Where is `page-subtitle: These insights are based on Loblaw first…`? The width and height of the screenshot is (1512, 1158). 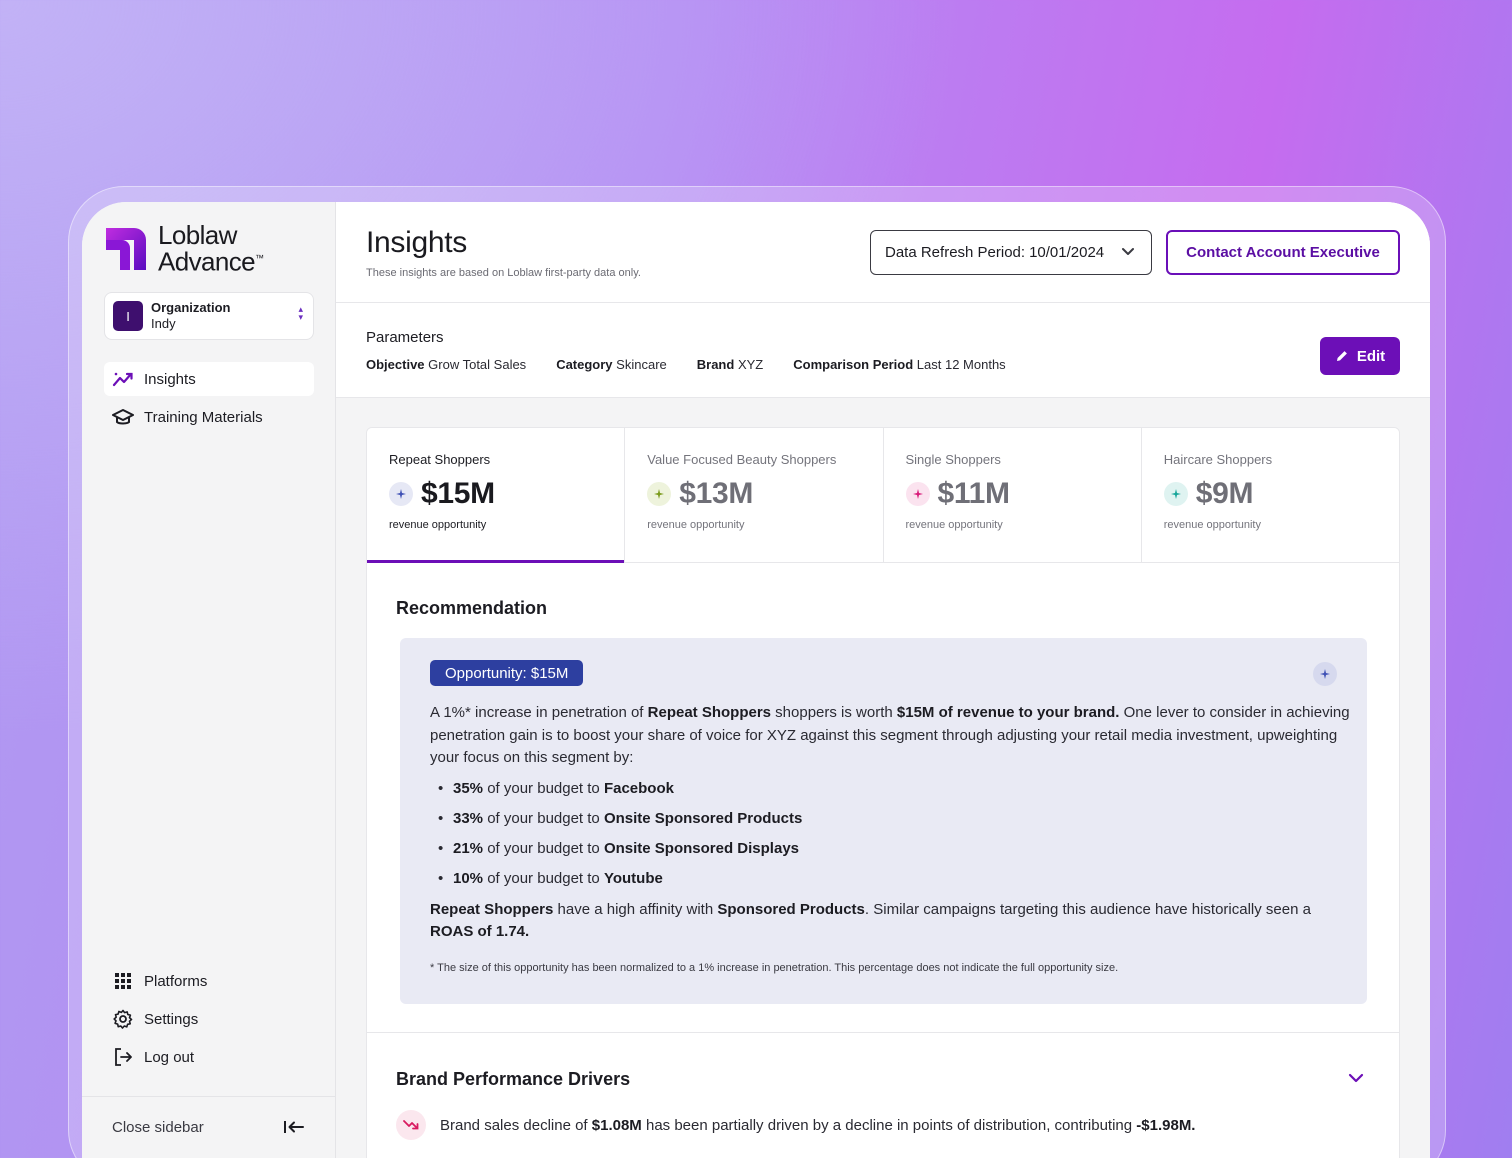
page-subtitle: These insights are based on Loblaw first… is located at coordinates (503, 273).